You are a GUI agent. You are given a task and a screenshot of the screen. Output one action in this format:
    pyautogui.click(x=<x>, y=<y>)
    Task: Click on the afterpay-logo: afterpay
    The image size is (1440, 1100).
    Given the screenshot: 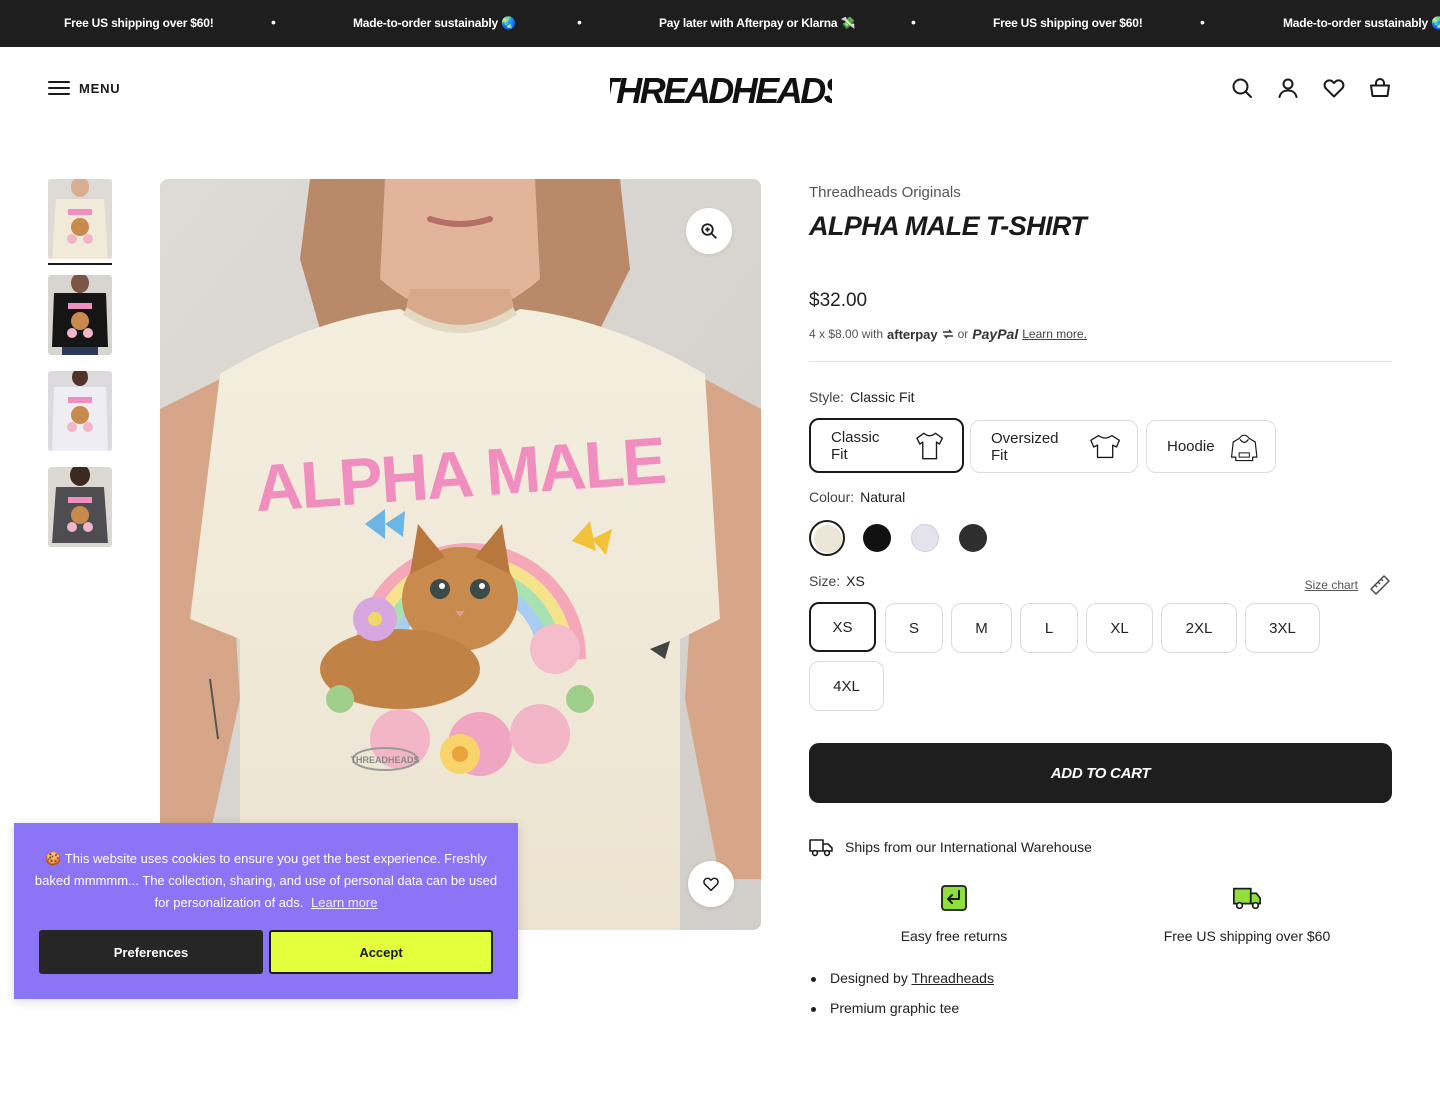 What is the action you would take?
    pyautogui.click(x=912, y=334)
    